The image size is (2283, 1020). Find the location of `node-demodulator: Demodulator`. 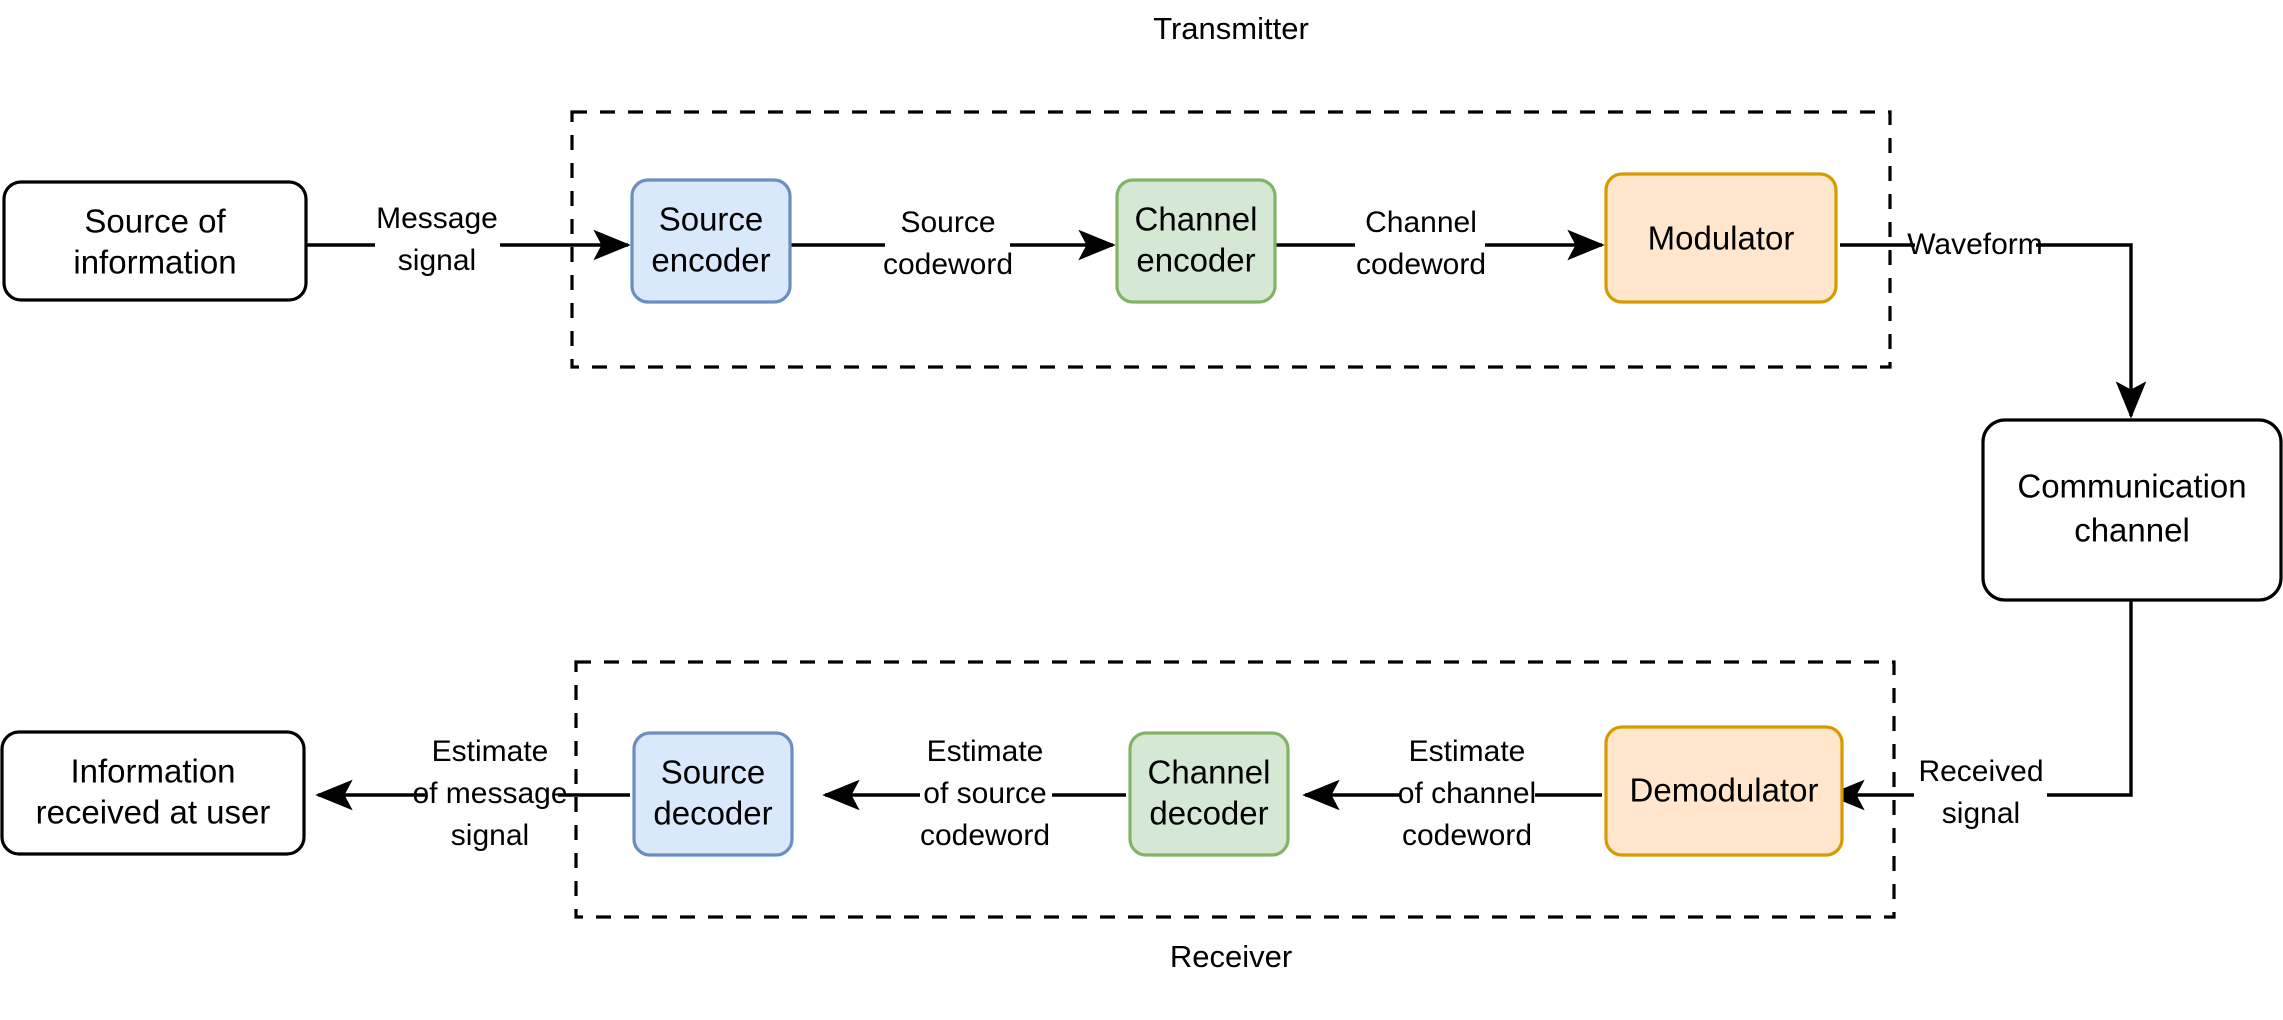

node-demodulator: Demodulator is located at coordinates (1724, 791).